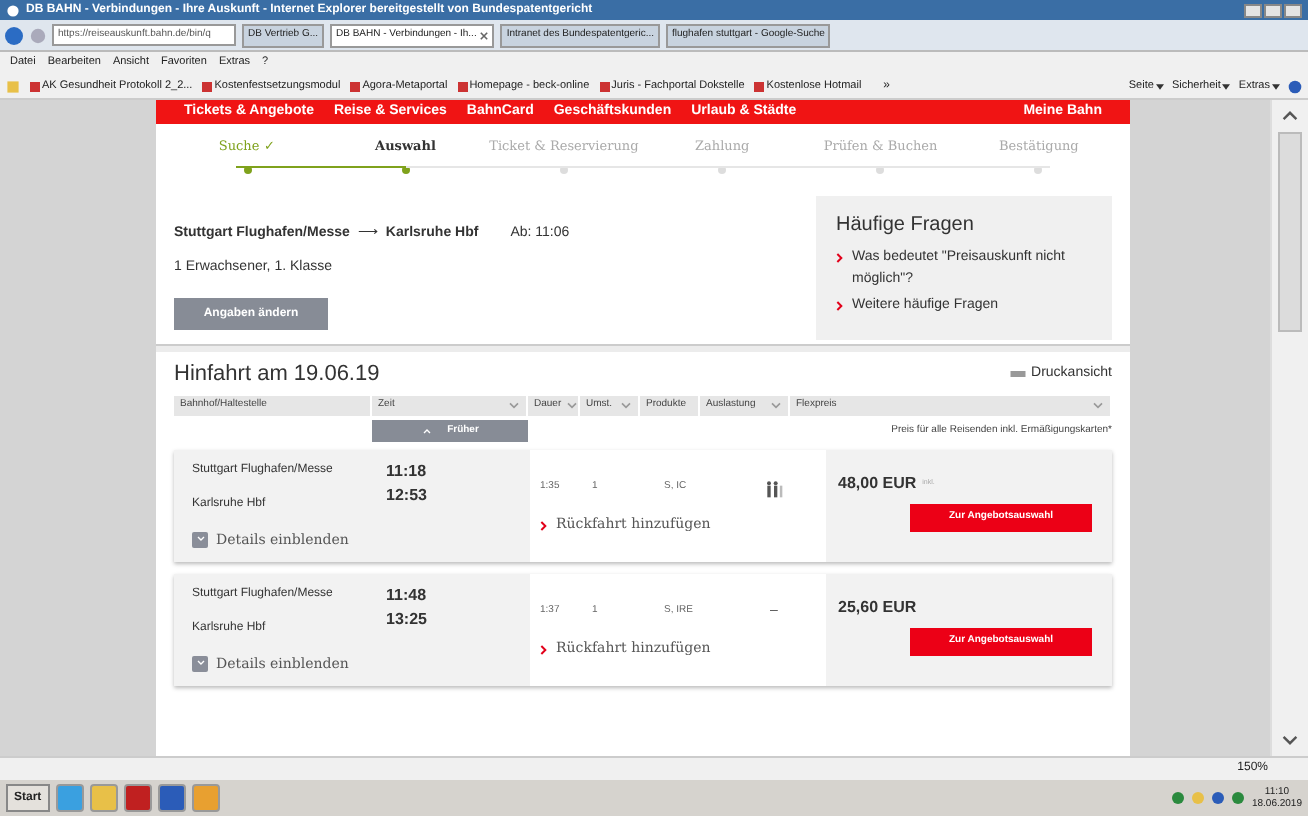 This screenshot has width=1308, height=832. Describe the element at coordinates (407, 596) in the screenshot. I see `departure-time: 11:48` at that location.